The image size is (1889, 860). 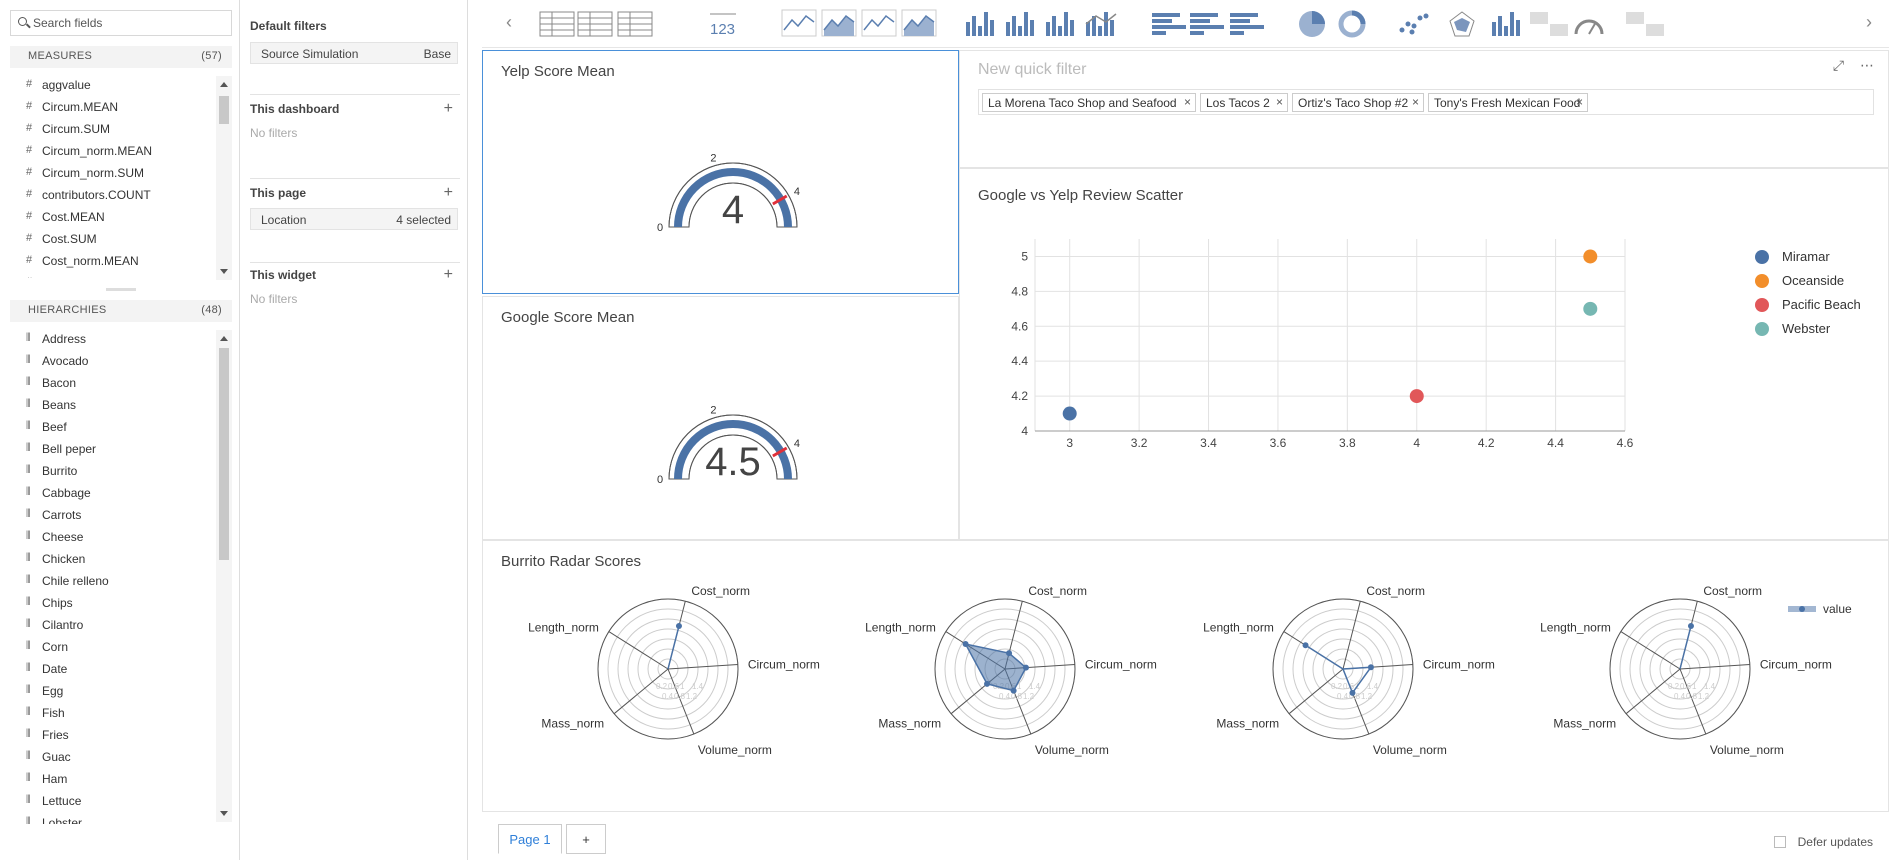 I want to click on add-widget-filter-icon: +, so click(x=448, y=275).